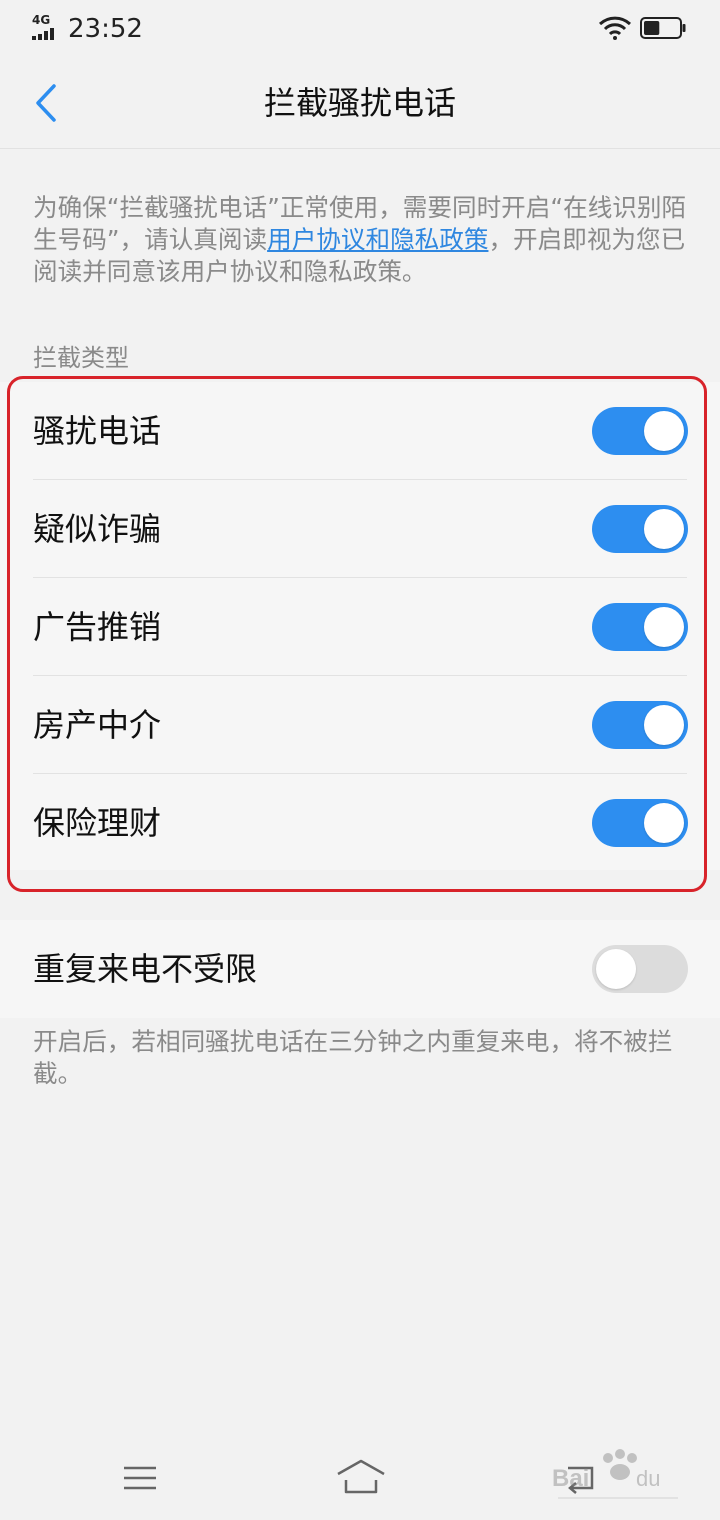 This screenshot has width=720, height=1520. What do you see at coordinates (618, 1476) in the screenshot?
I see `watermark-logo: Bai du` at bounding box center [618, 1476].